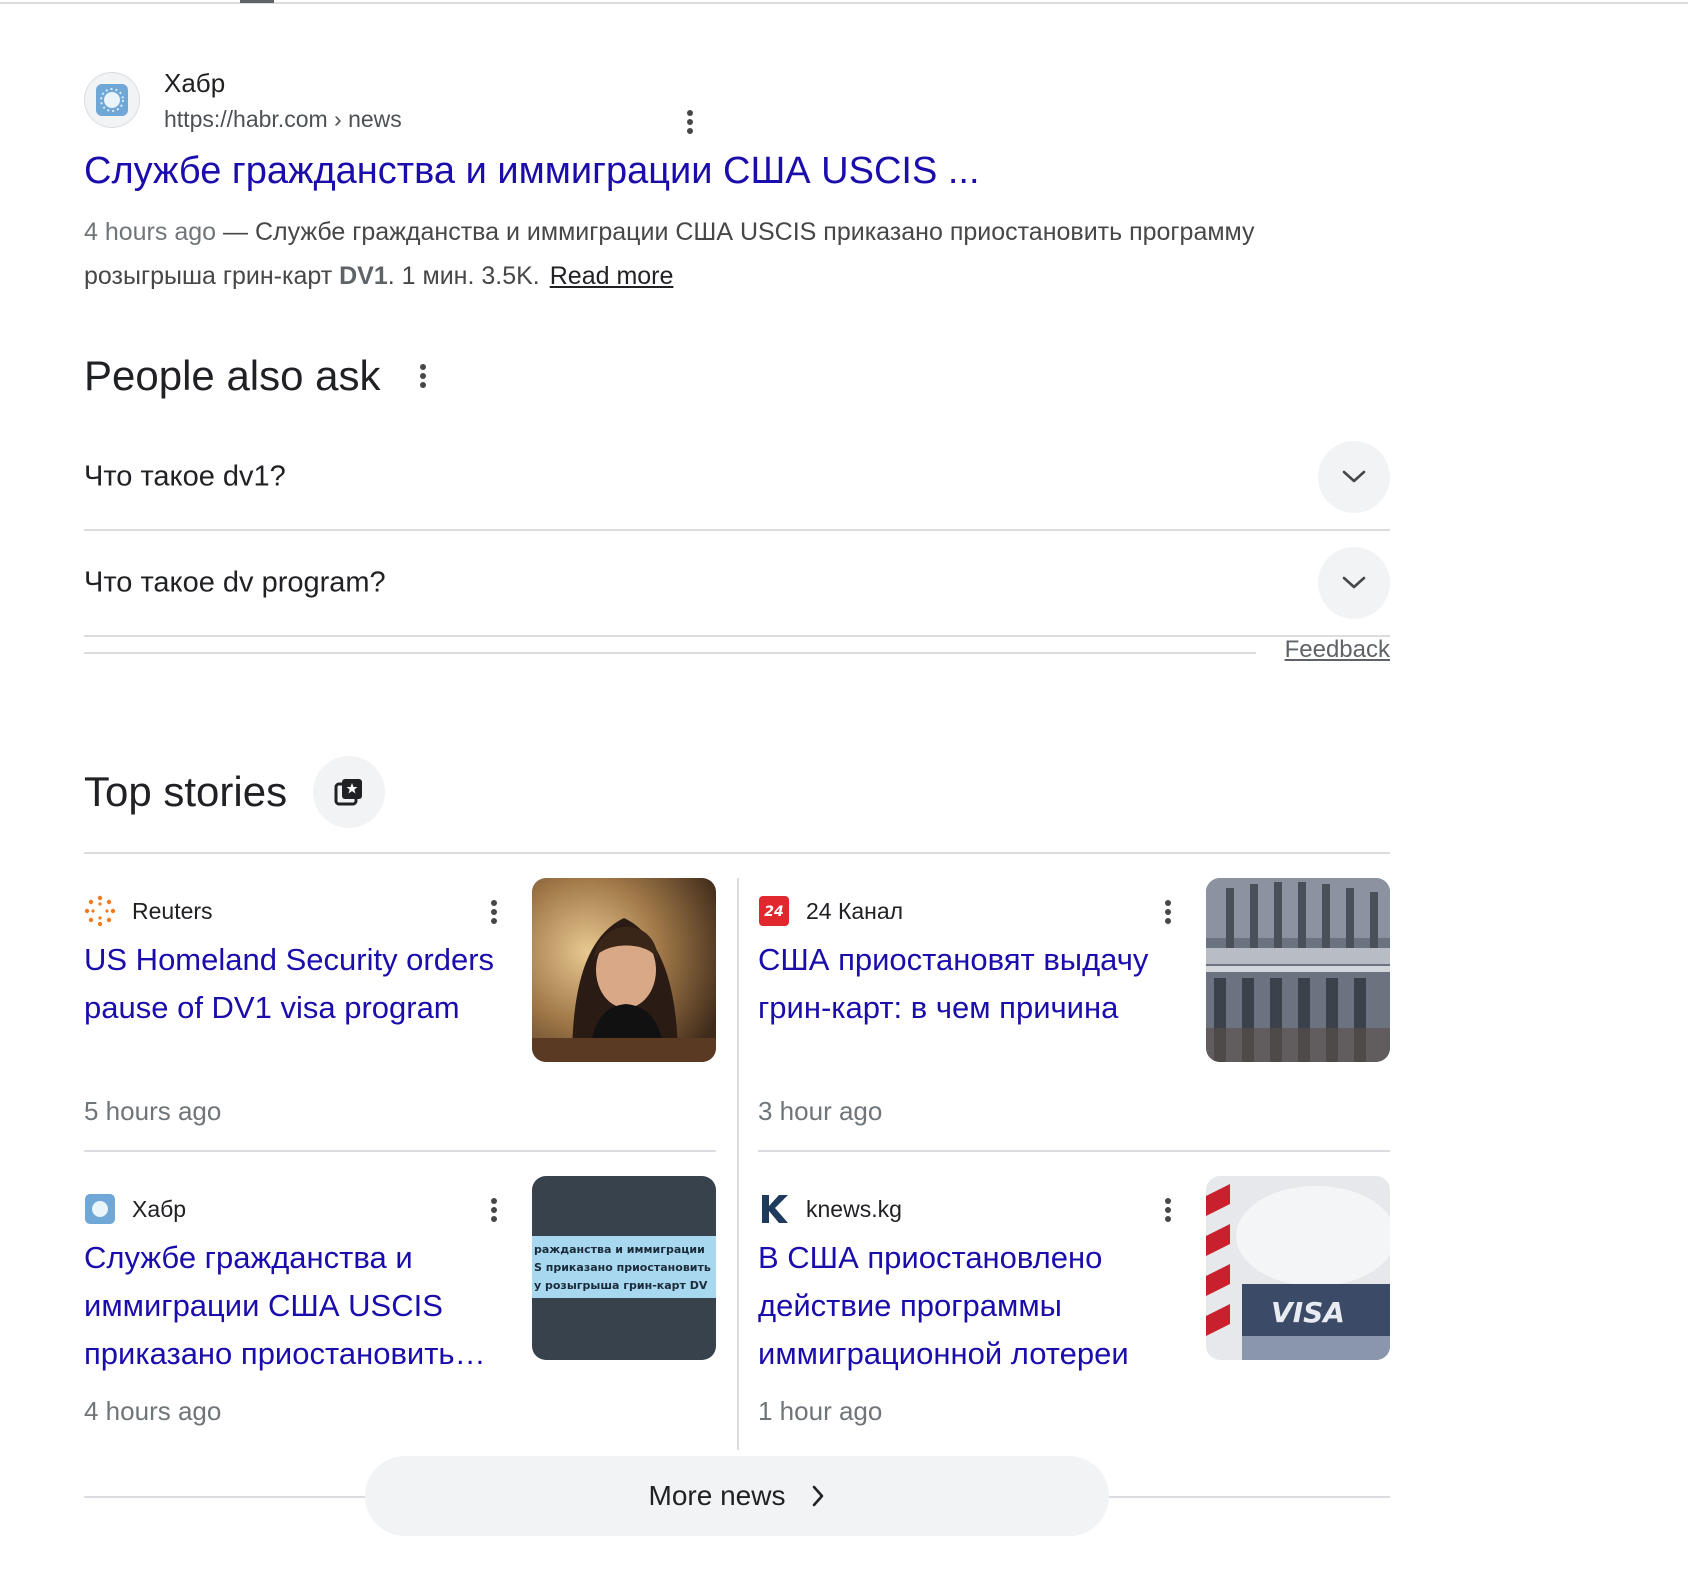  Describe the element at coordinates (1308, 1312) in the screenshot. I see `visa-label: VISA` at that location.